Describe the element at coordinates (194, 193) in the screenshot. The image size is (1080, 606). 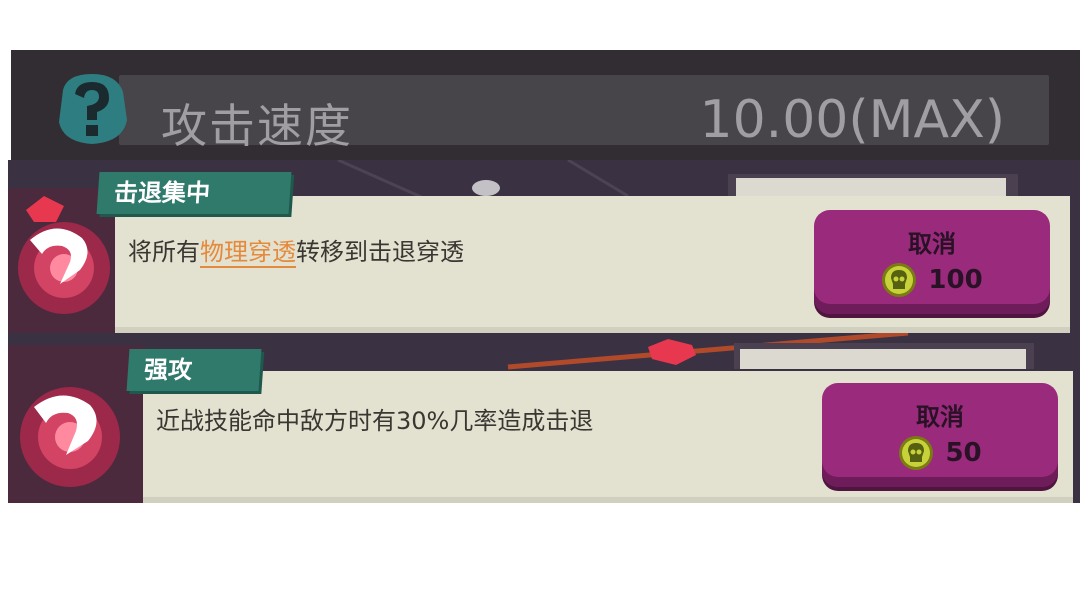
I see `skill-tag: 击退集中` at that location.